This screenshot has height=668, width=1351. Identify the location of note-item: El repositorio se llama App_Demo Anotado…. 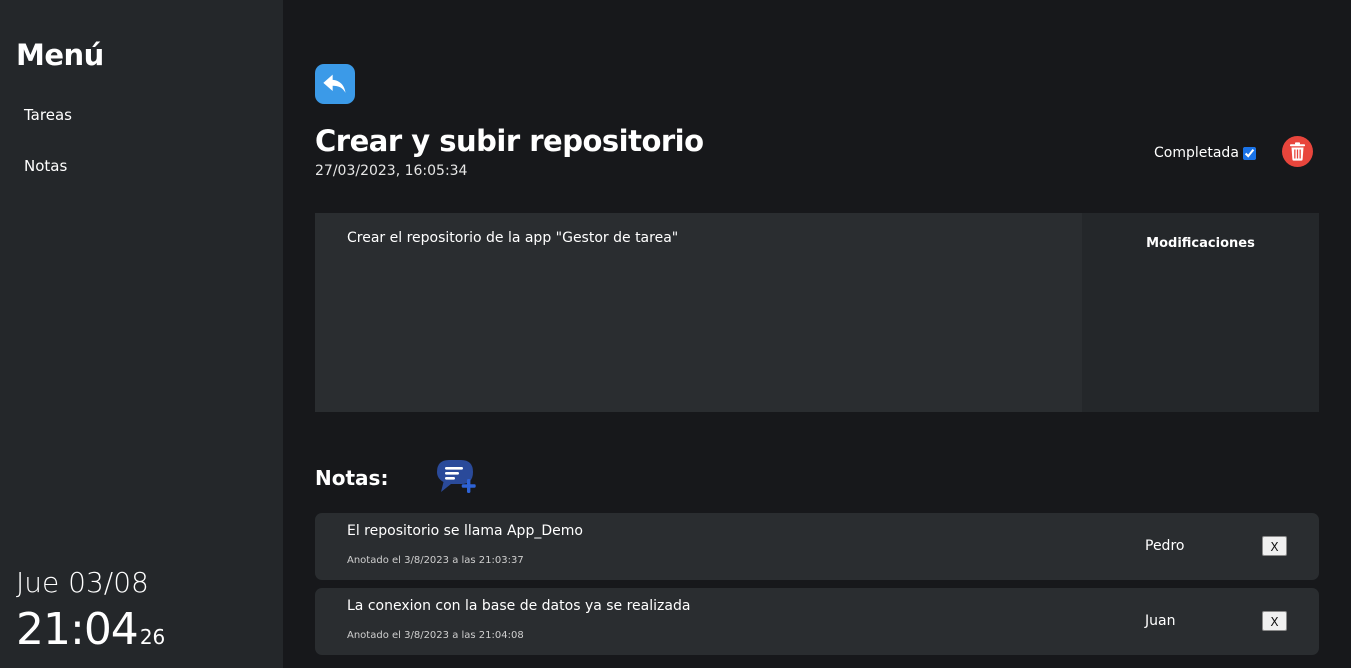
(817, 546).